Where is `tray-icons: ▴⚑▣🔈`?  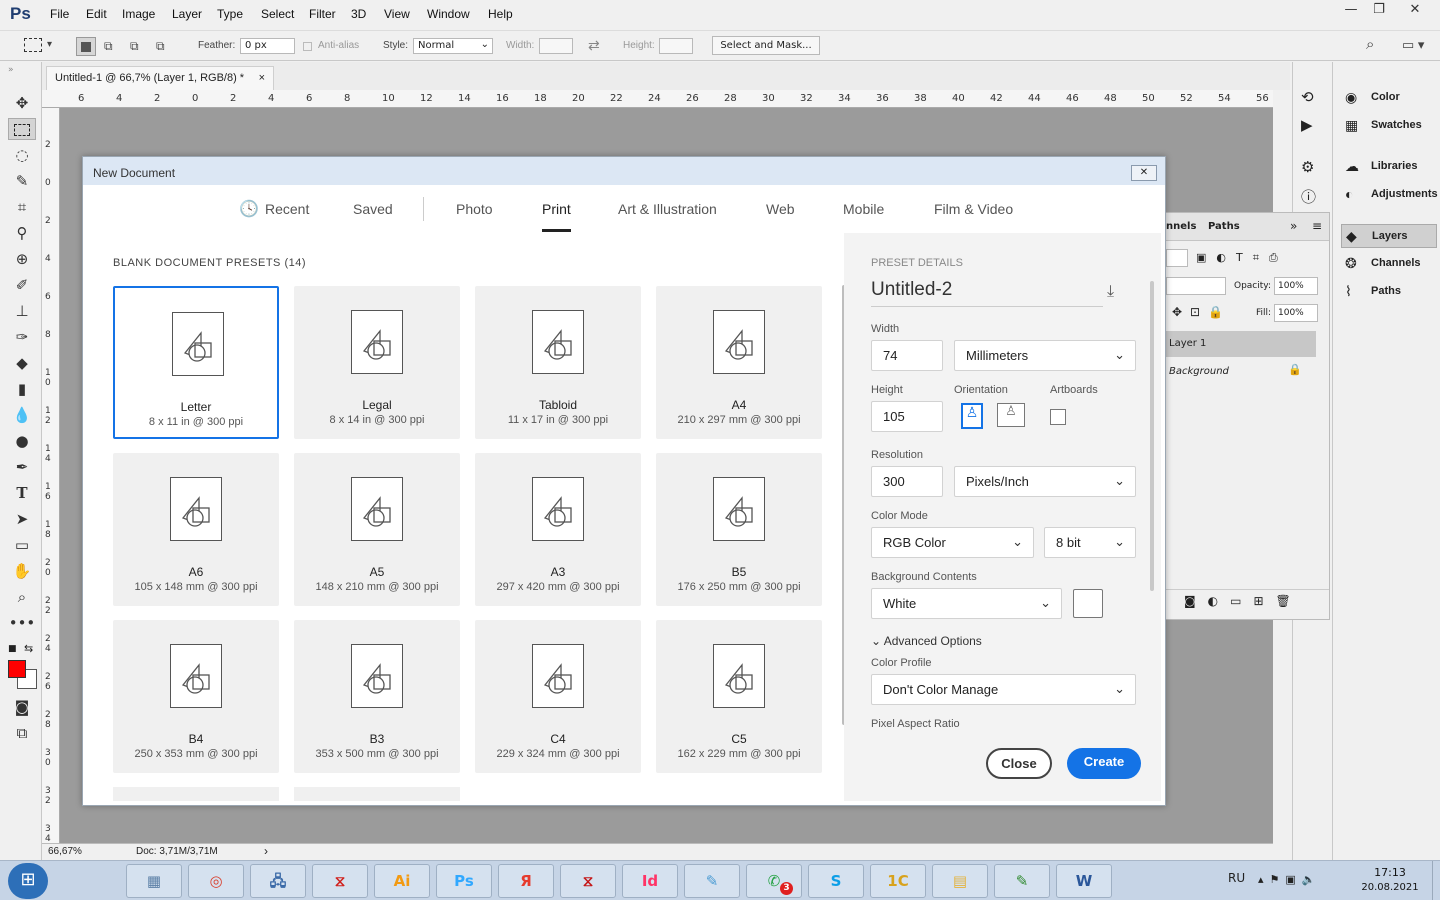 tray-icons: ▴⚑▣🔈 is located at coordinates (1289, 879).